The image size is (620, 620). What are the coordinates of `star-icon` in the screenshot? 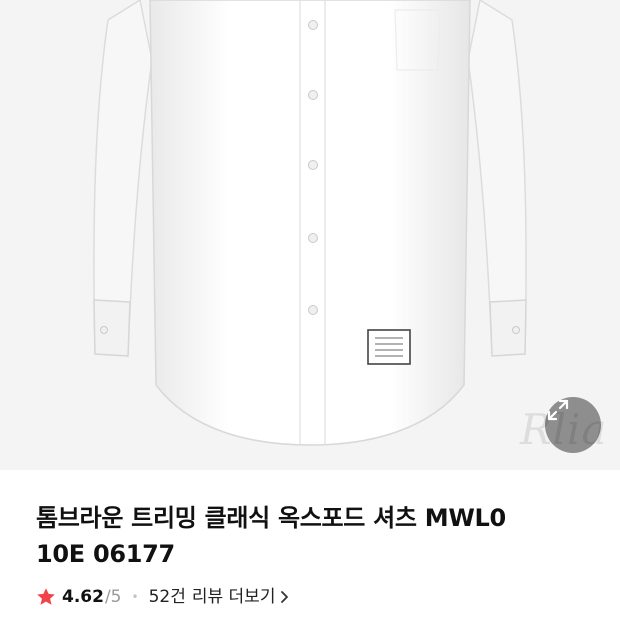 It's located at (46, 596).